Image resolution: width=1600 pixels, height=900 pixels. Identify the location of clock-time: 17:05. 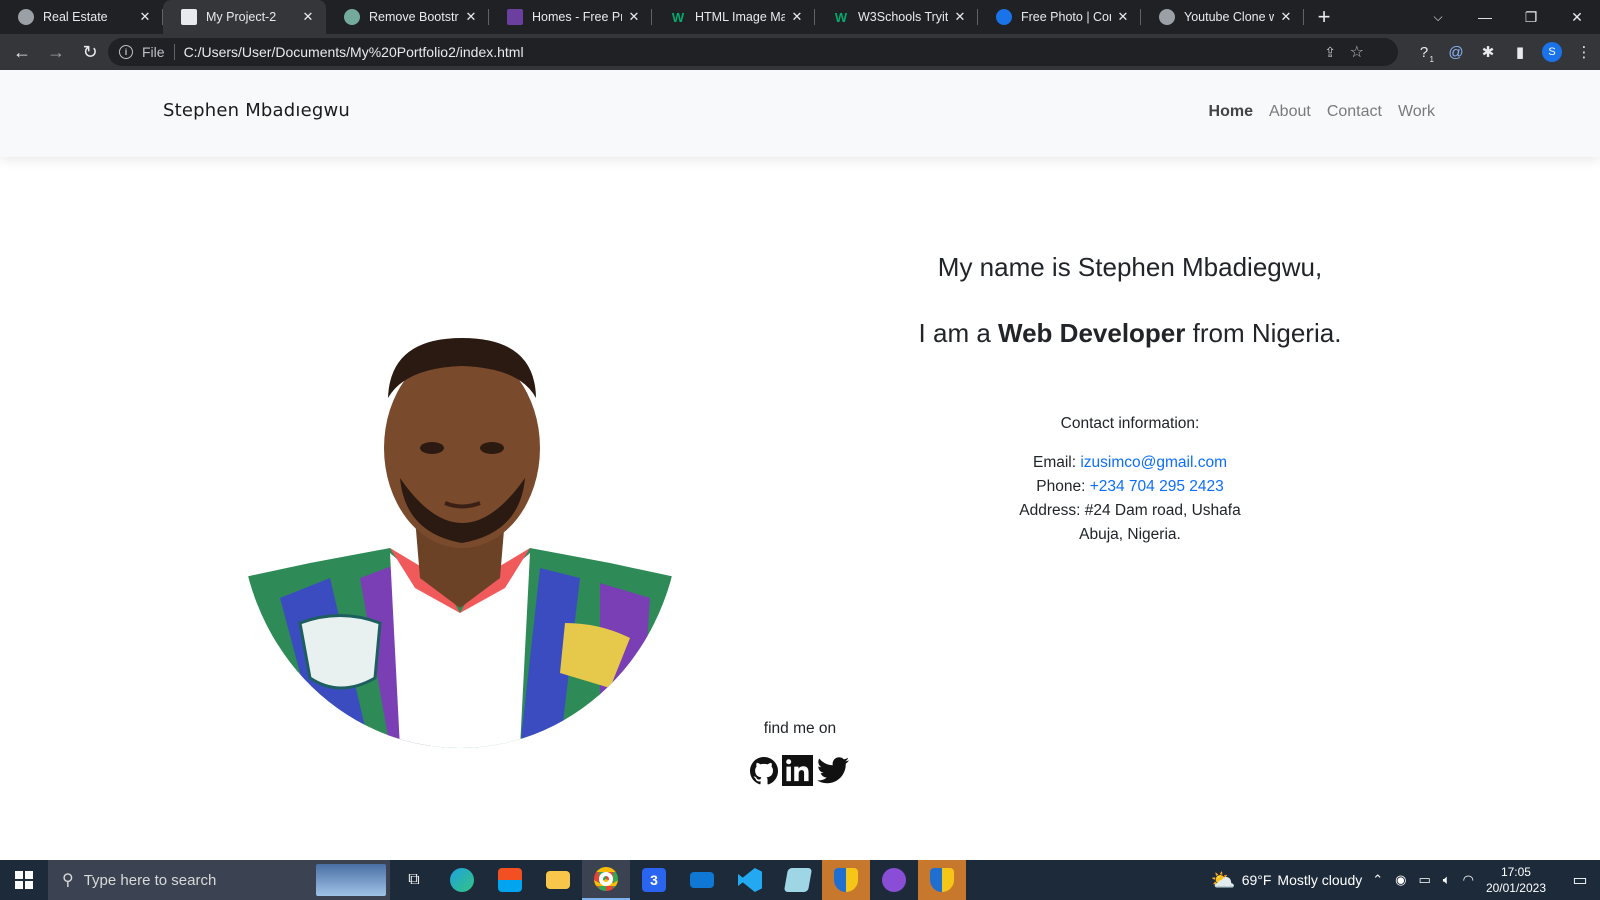
(1515, 872).